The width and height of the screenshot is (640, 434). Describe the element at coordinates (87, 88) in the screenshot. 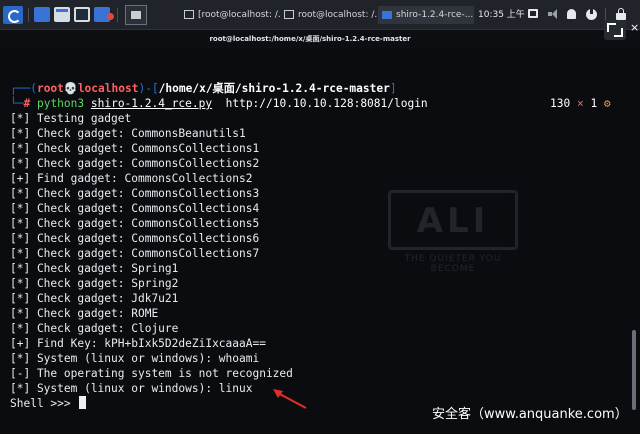

I see `prompt-user: root💀localhost` at that location.